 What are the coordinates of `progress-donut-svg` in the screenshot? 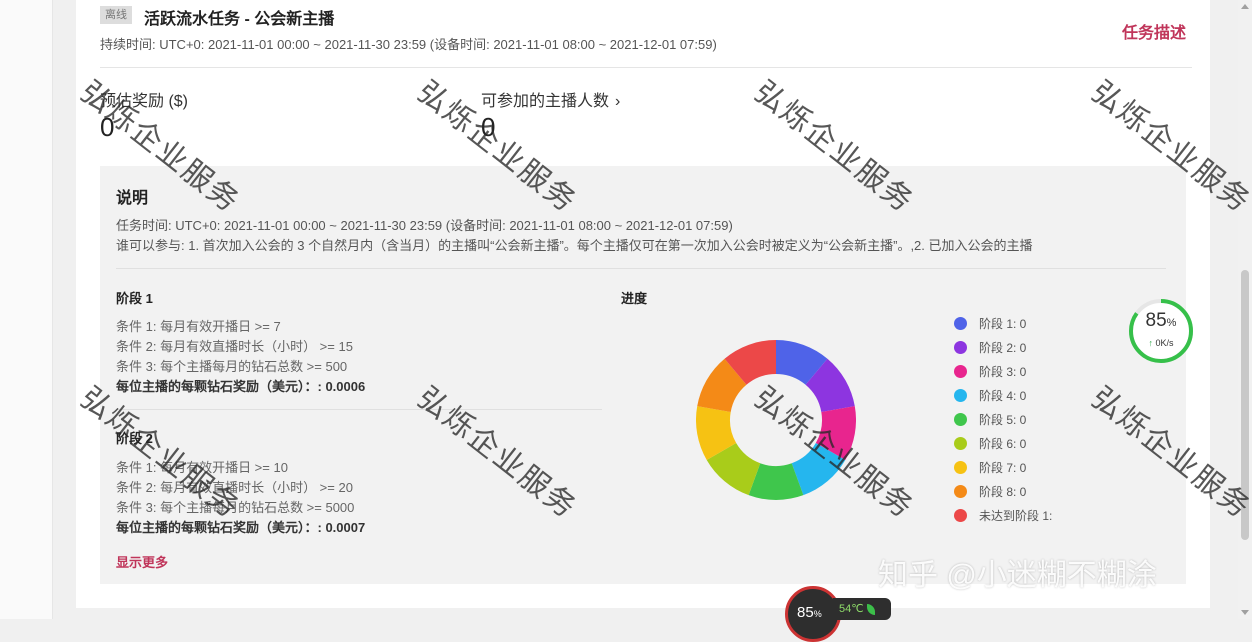 It's located at (776, 420).